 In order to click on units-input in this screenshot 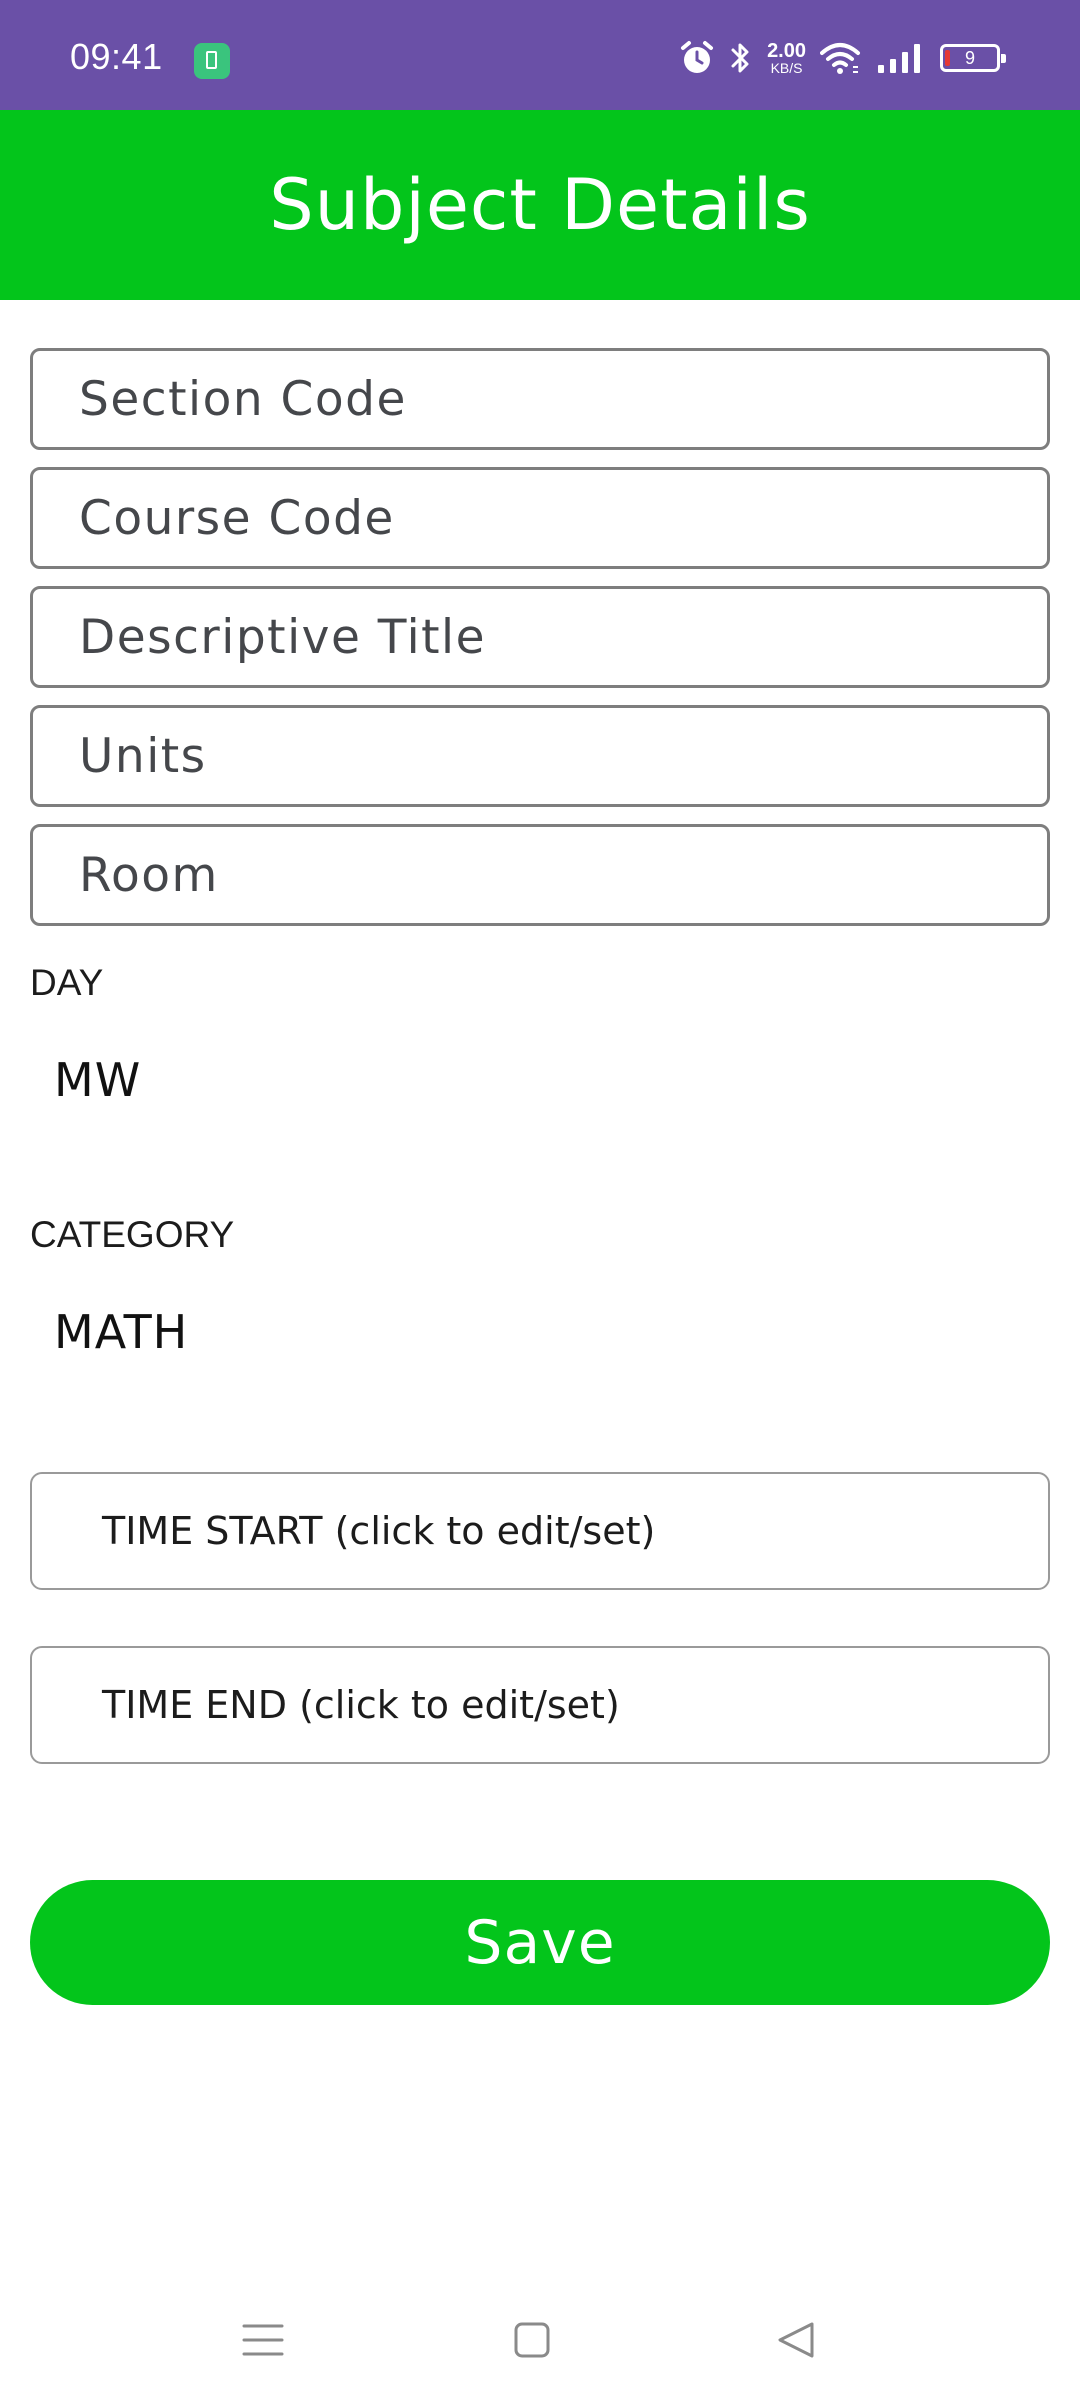, I will do `click(540, 756)`.